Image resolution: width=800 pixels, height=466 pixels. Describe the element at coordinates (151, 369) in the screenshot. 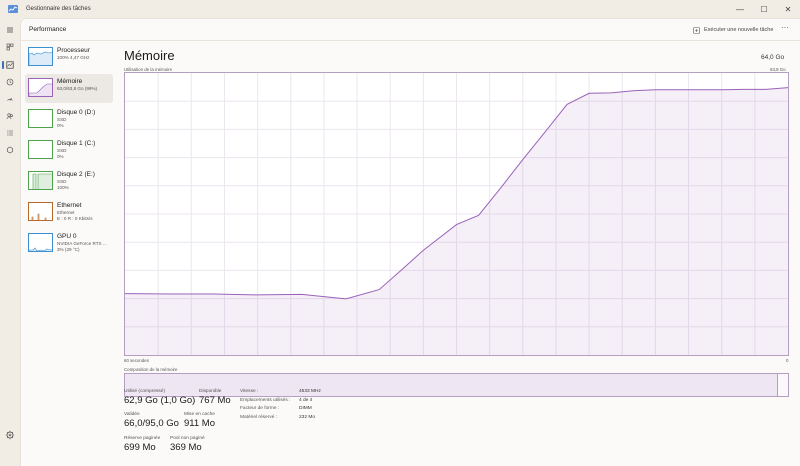

I see `composition-label: Composition de la mémoire` at that location.